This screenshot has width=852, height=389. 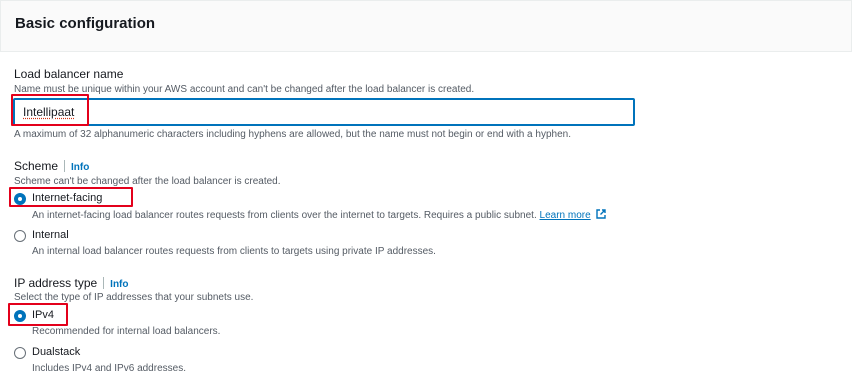 I want to click on ipv4-desc: Recommended for internal load balancers., so click(x=126, y=331).